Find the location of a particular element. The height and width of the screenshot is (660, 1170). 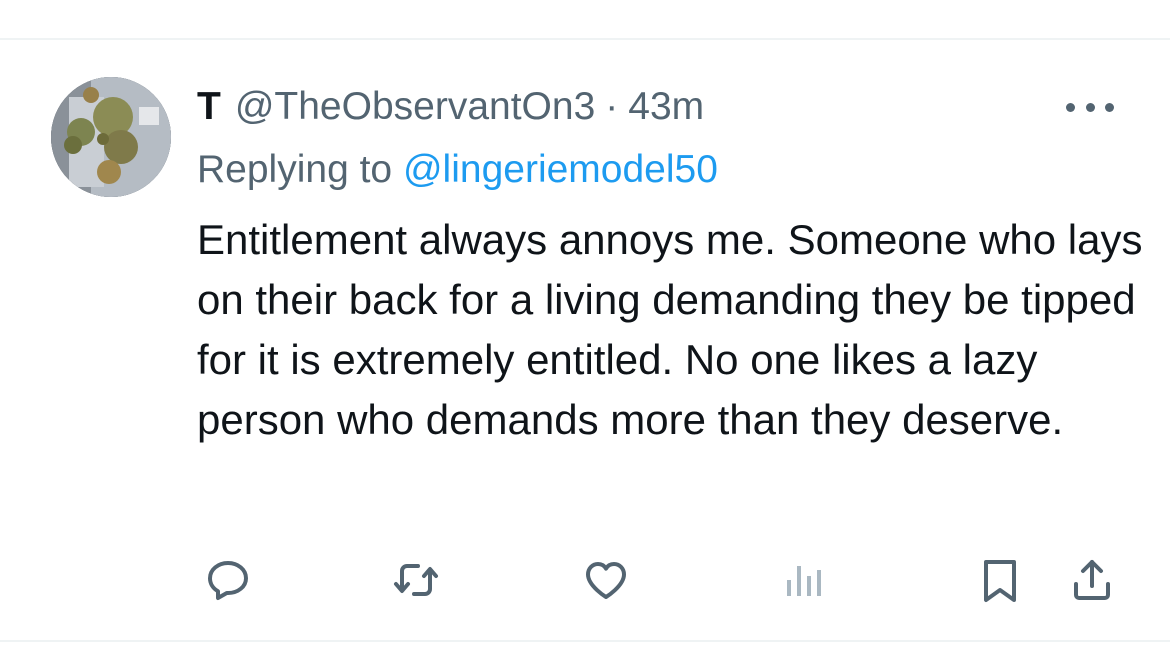

share-icon is located at coordinates (1092, 580).